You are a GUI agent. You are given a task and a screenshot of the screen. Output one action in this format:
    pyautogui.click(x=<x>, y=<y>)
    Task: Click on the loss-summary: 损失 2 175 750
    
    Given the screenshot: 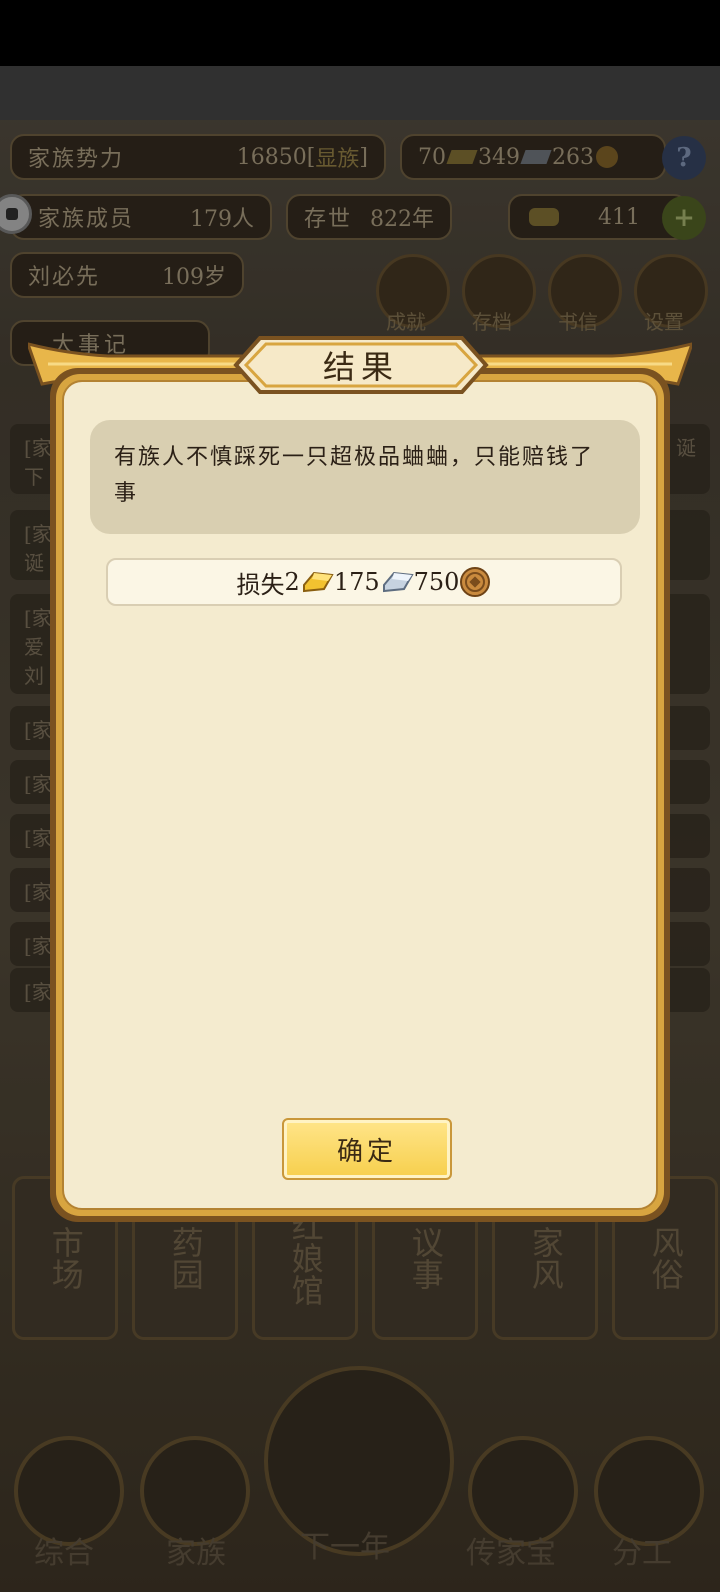 What is the action you would take?
    pyautogui.click(x=364, y=582)
    